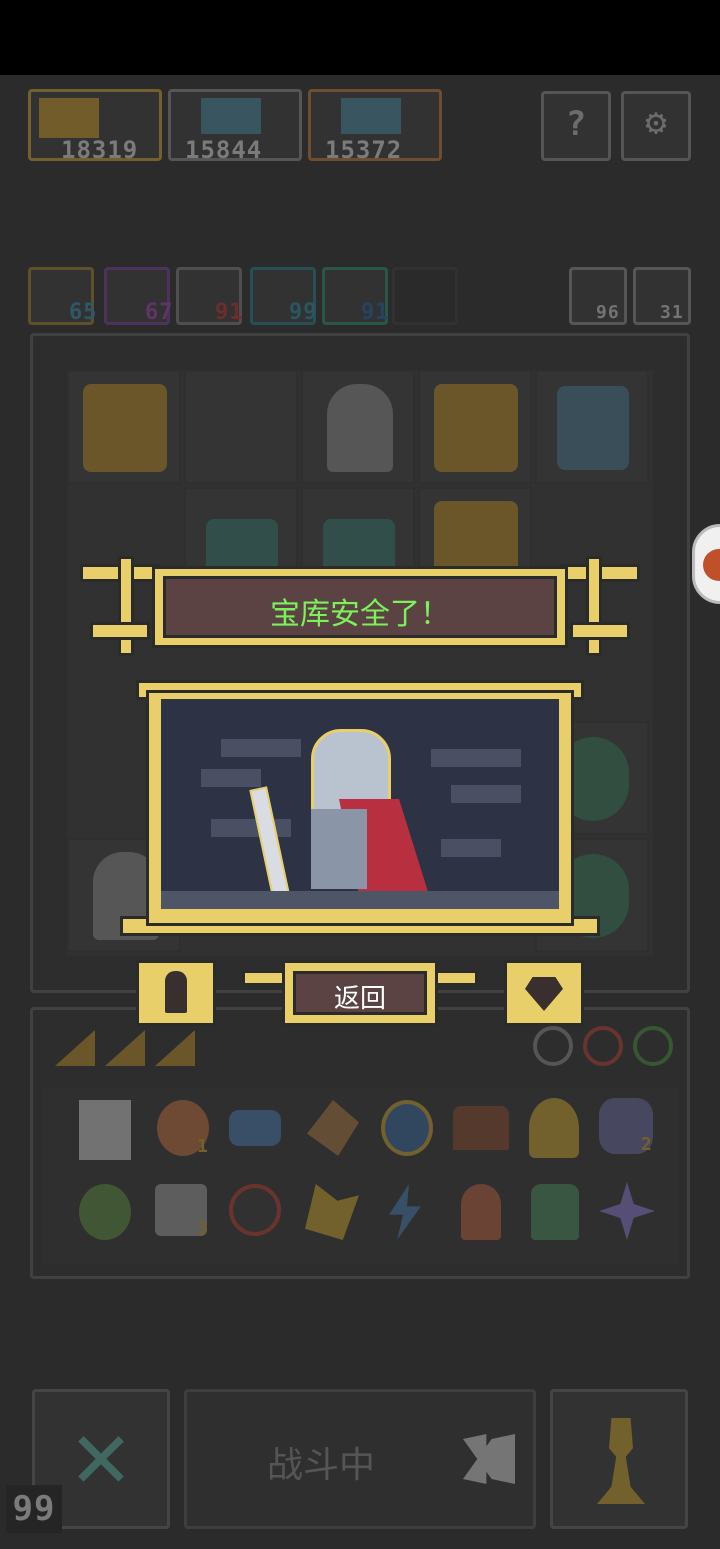 The width and height of the screenshot is (720, 1549). What do you see at coordinates (407, 1128) in the screenshot?
I see `shield-item` at bounding box center [407, 1128].